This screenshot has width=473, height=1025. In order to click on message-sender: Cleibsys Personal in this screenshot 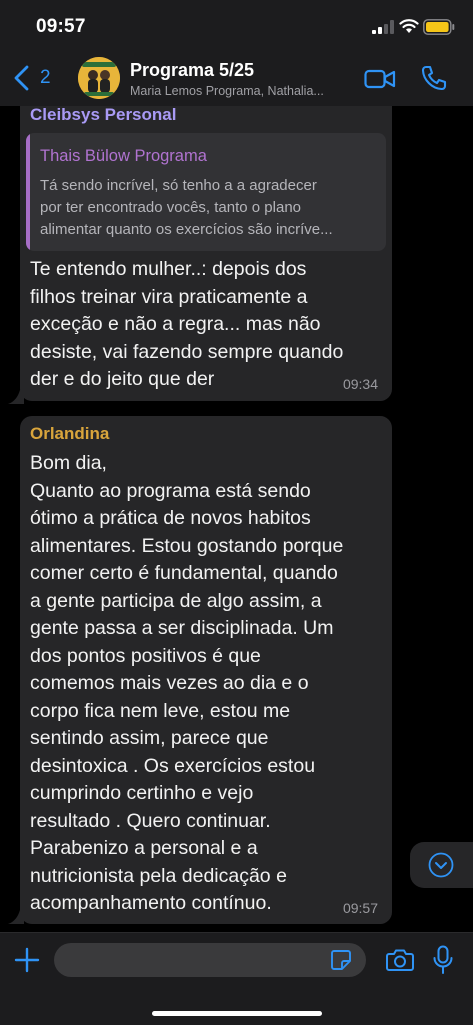, I will do `click(103, 115)`.